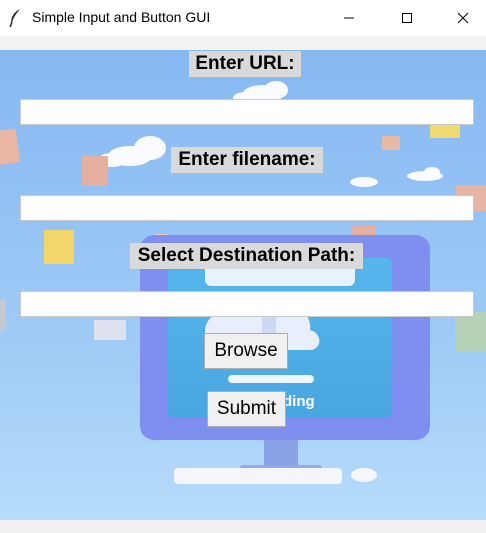 The height and width of the screenshot is (533, 486). Describe the element at coordinates (247, 208) in the screenshot. I see `filename-input` at that location.